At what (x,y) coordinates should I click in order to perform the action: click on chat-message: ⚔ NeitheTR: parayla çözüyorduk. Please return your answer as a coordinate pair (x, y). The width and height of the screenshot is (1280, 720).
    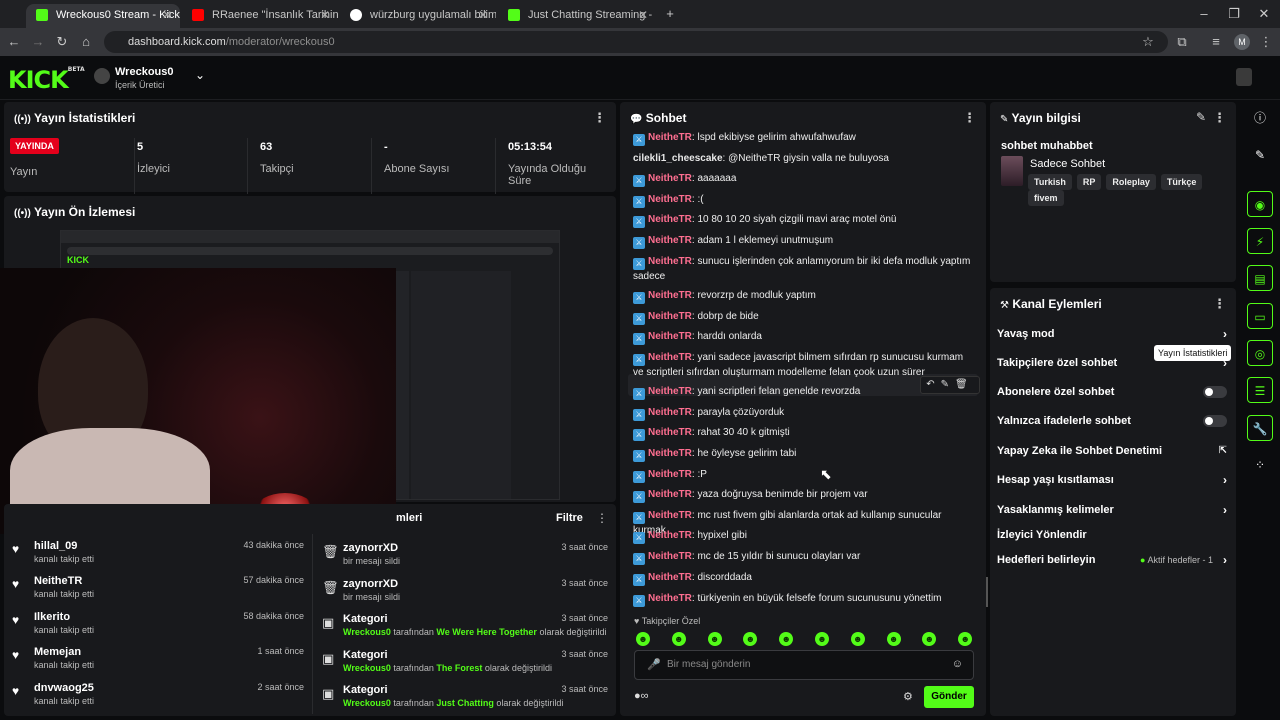
    Looking at the image, I should click on (803, 413).